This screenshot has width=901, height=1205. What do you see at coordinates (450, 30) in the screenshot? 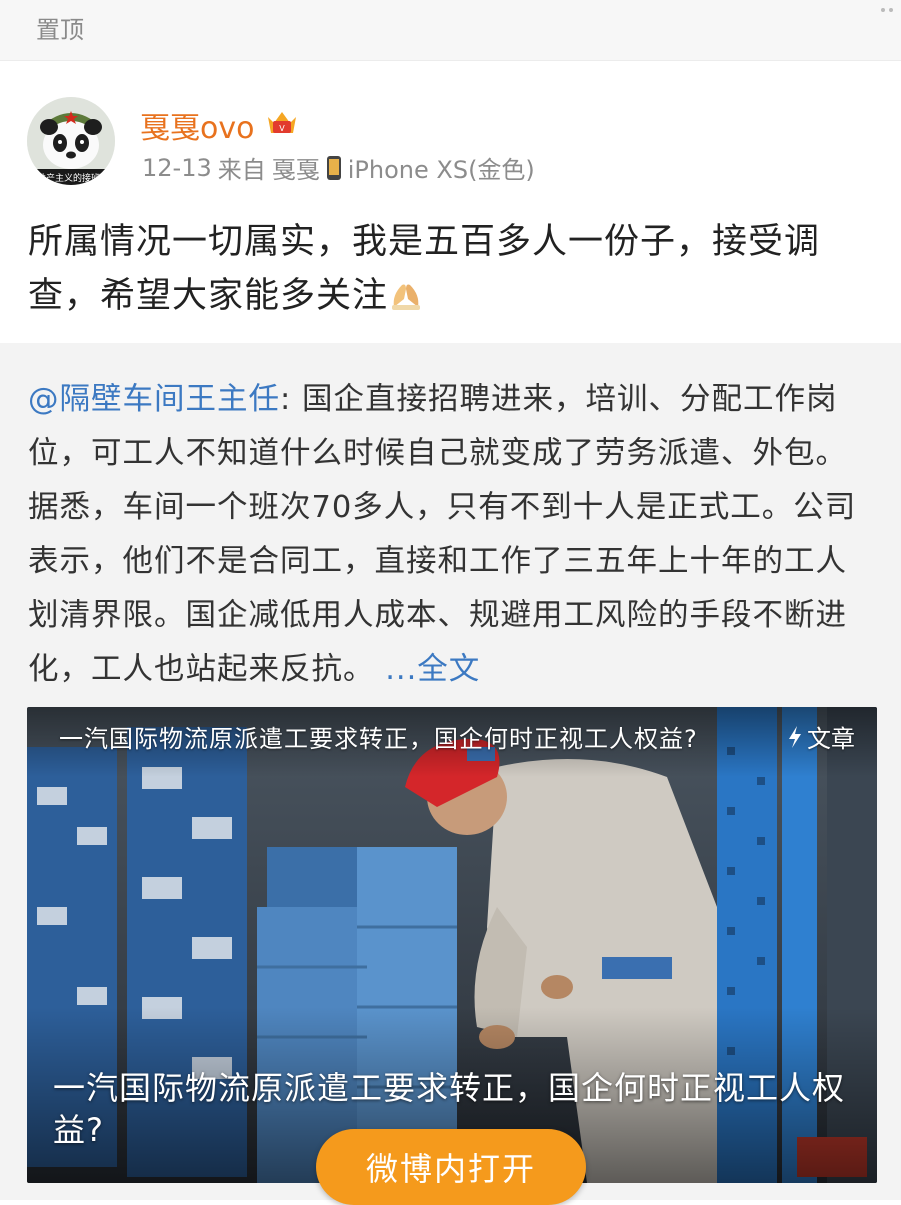
I see `pinned-header: 置顶` at bounding box center [450, 30].